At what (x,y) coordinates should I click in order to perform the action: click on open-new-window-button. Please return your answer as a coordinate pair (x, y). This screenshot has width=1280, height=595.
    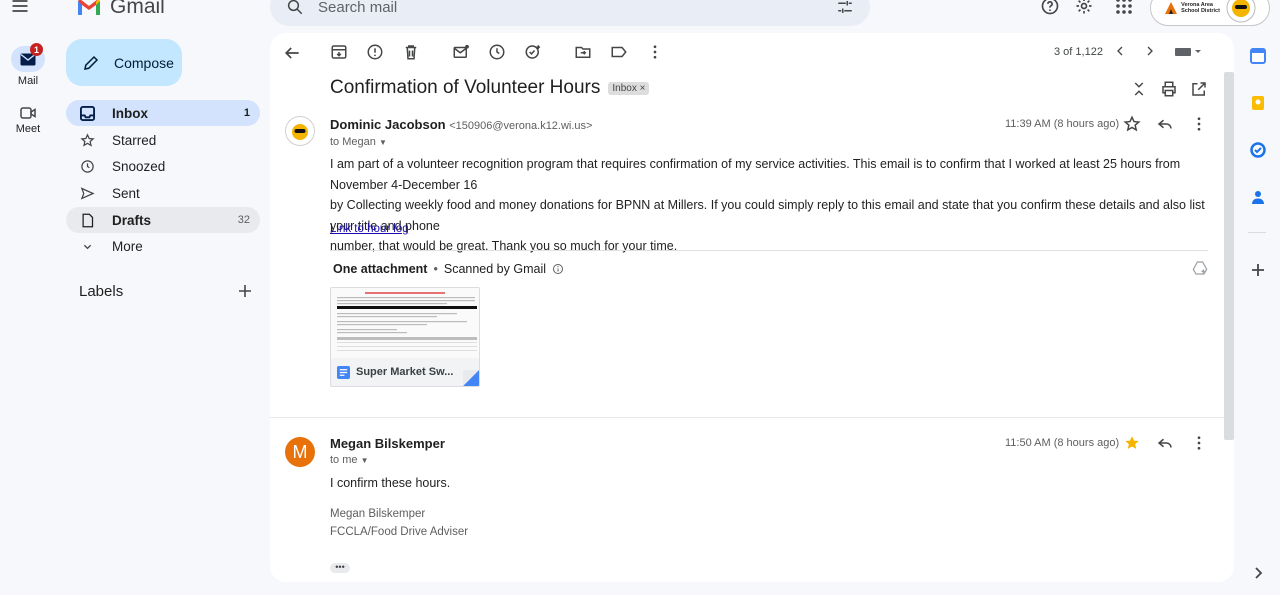
    Looking at the image, I should click on (1200, 90).